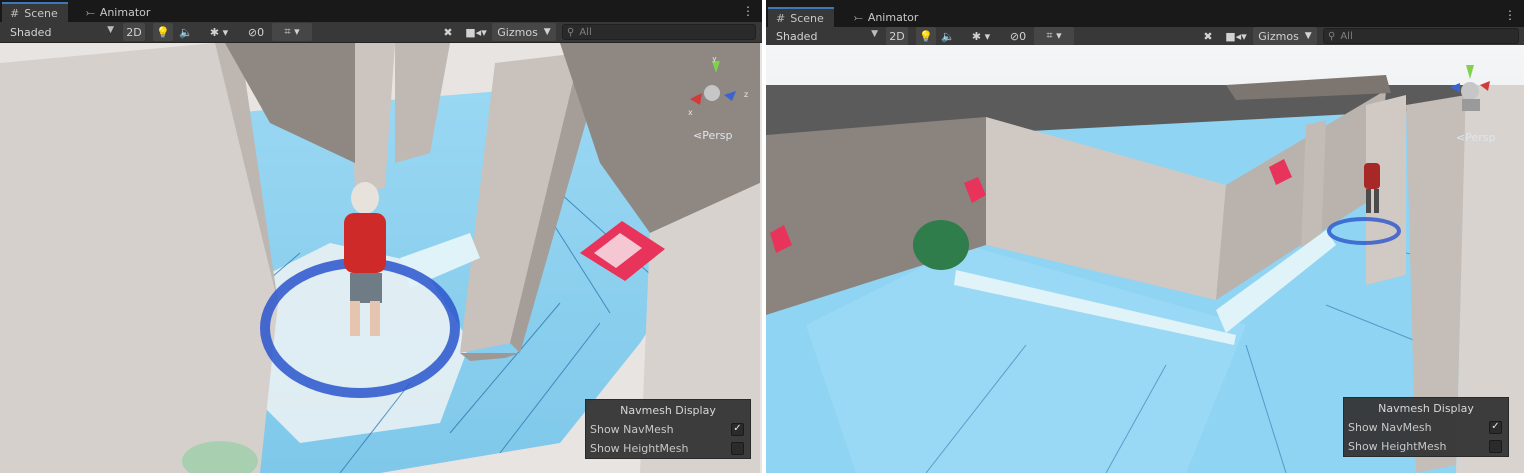 The width and height of the screenshot is (1524, 473). I want to click on wall, so click(1386, 190).